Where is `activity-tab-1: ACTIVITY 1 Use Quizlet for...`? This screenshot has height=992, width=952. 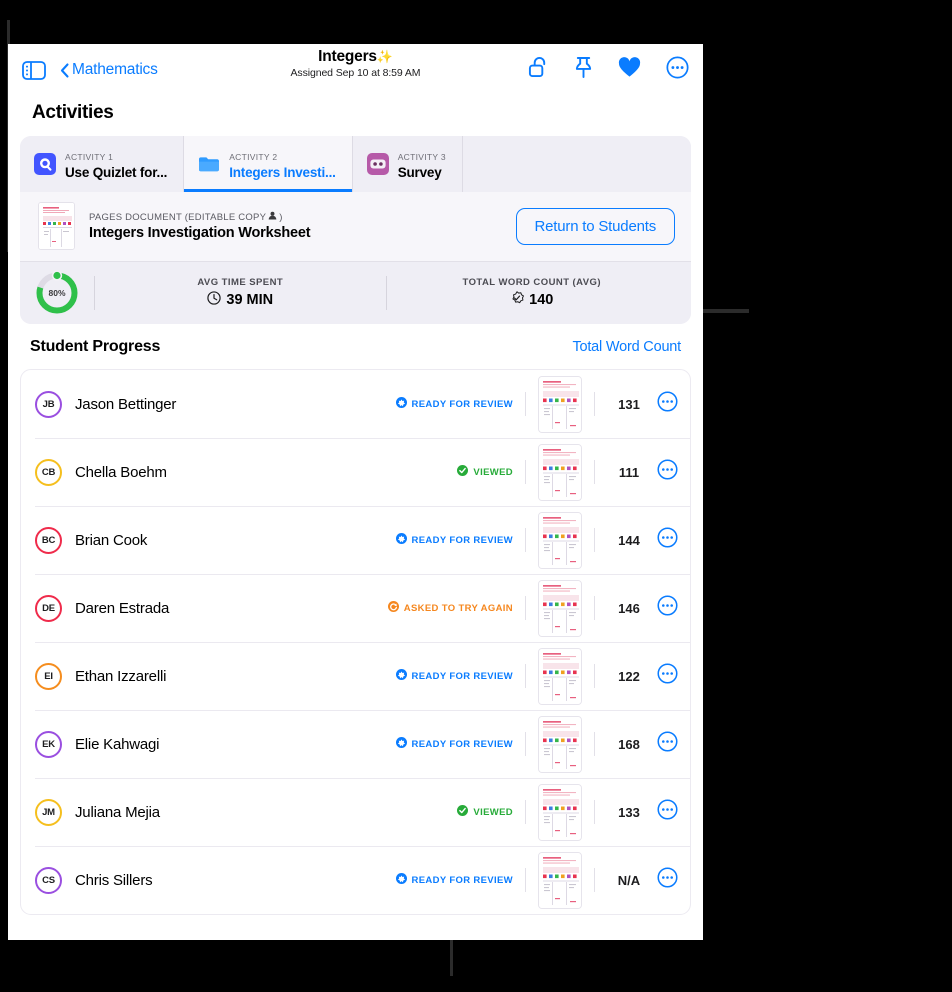 activity-tab-1: ACTIVITY 1 Use Quizlet for... is located at coordinates (102, 164).